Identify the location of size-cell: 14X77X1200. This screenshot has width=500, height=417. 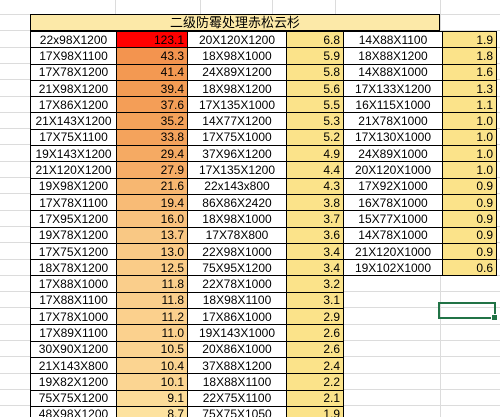
(237, 121).